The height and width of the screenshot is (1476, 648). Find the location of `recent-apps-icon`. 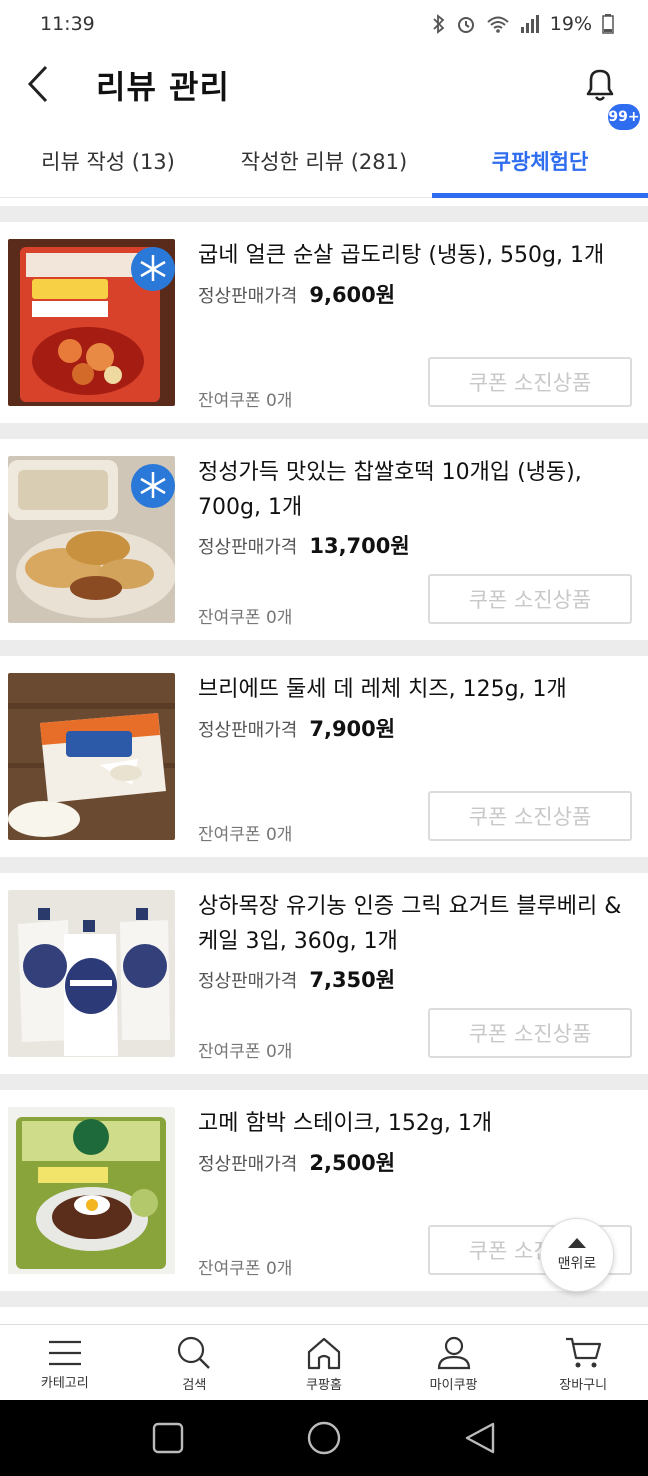

recent-apps-icon is located at coordinates (168, 1438).